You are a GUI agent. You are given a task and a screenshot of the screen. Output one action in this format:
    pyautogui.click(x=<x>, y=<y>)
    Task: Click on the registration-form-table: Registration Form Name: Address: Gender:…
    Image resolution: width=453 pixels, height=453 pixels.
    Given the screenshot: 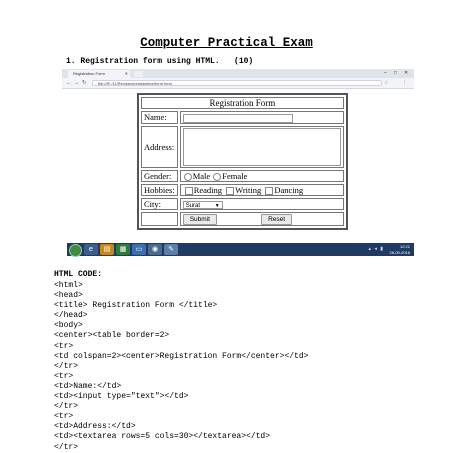 What is the action you would take?
    pyautogui.click(x=242, y=161)
    